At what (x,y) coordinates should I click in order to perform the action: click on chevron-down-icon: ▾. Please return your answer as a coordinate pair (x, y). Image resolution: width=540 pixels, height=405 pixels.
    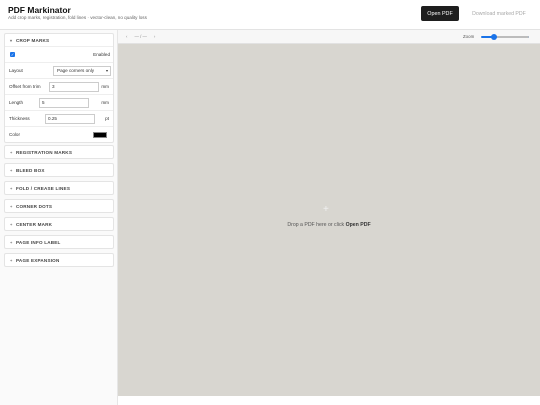
    Looking at the image, I should click on (106, 70).